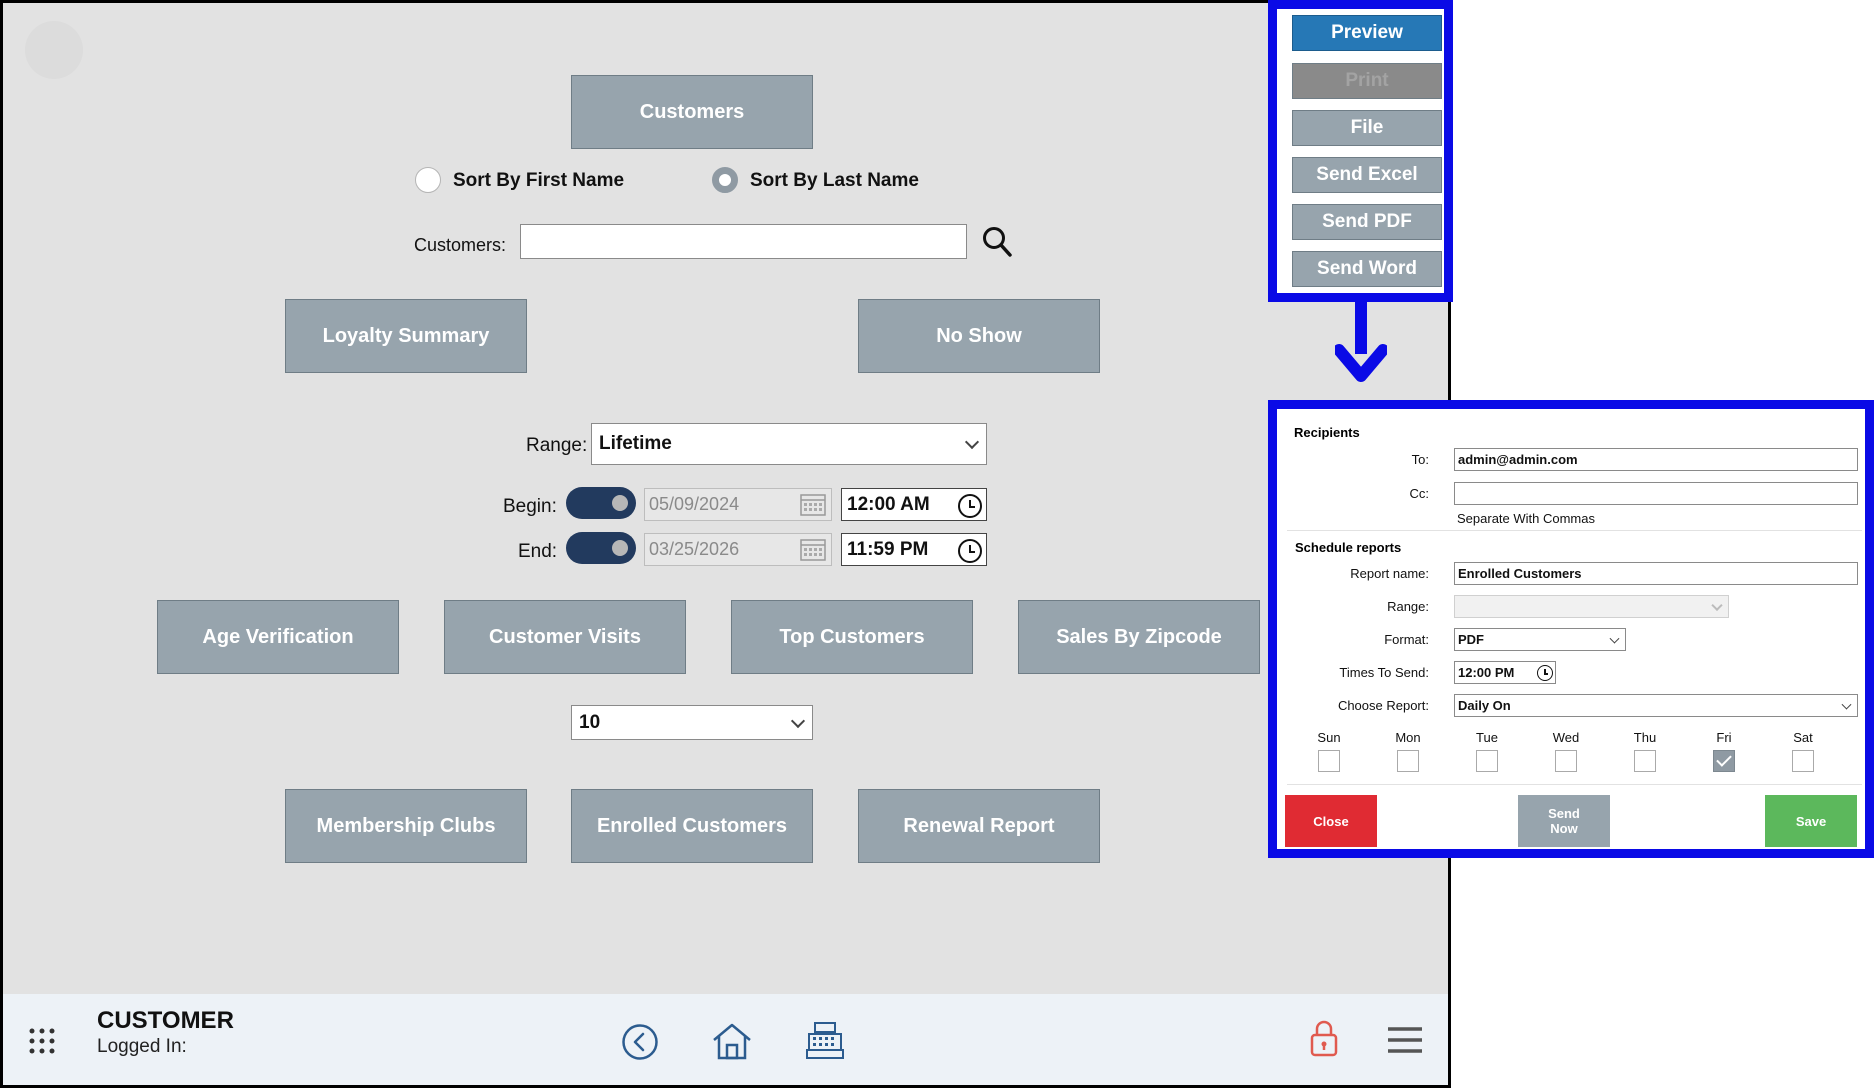 The width and height of the screenshot is (1875, 1091). I want to click on begin-label: Begin:, so click(530, 506).